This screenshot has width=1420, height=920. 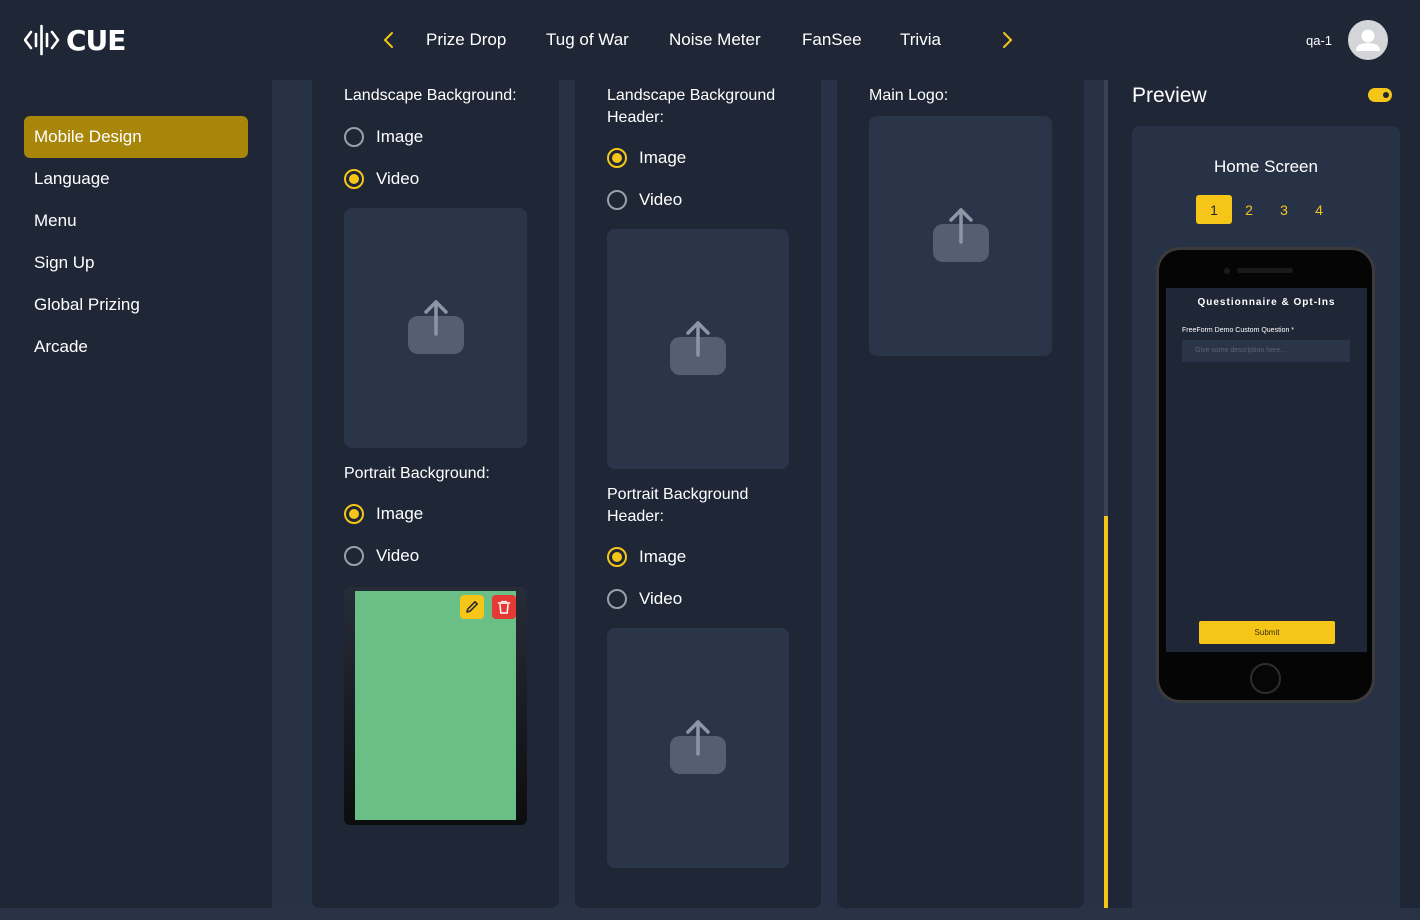 I want to click on bottom-edge, so click(x=710, y=914).